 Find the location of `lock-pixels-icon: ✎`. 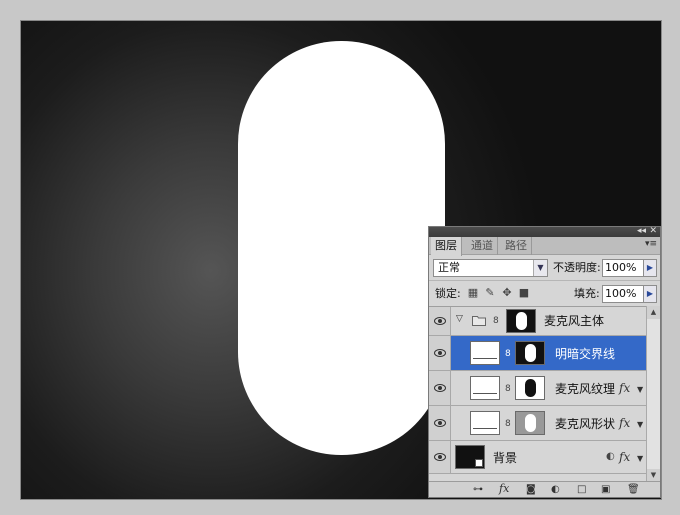

lock-pixels-icon: ✎ is located at coordinates (490, 293).